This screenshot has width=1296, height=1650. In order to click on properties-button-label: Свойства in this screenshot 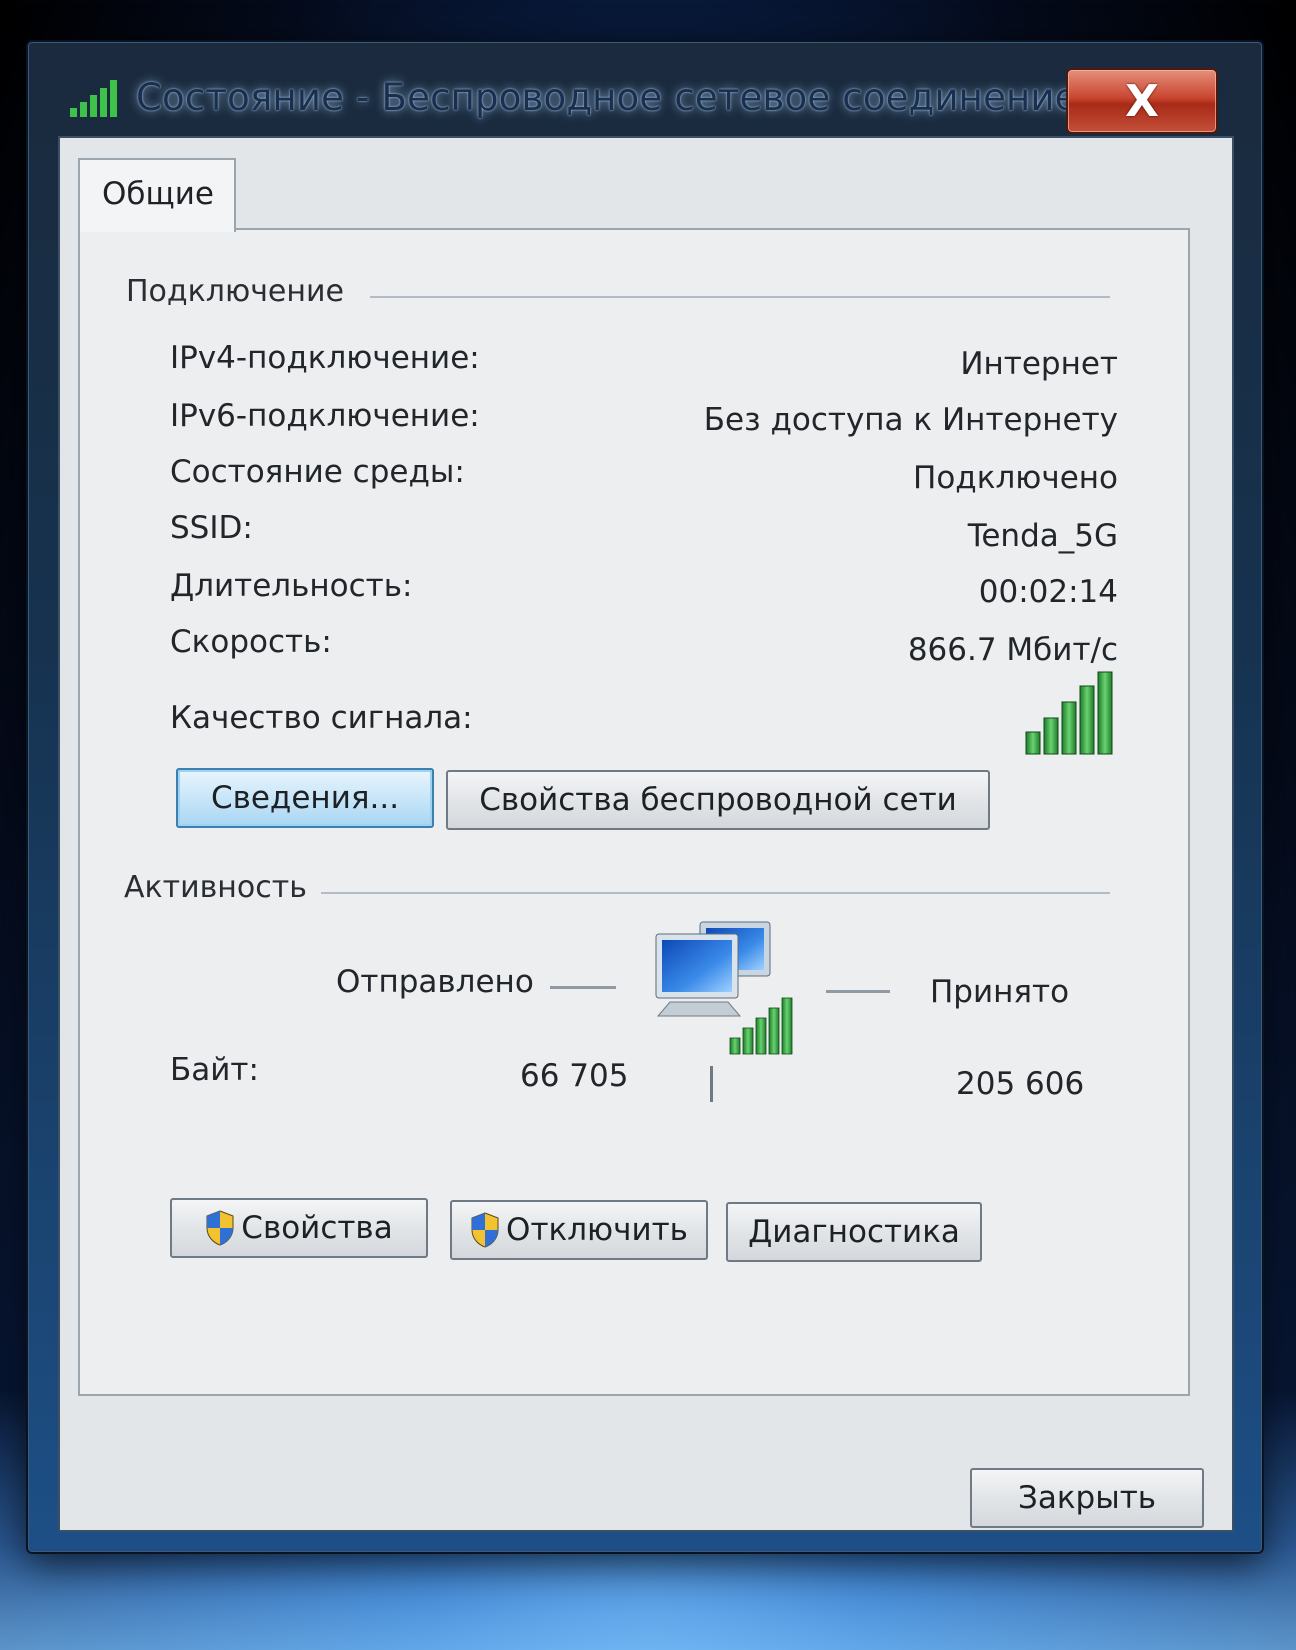, I will do `click(317, 1228)`.